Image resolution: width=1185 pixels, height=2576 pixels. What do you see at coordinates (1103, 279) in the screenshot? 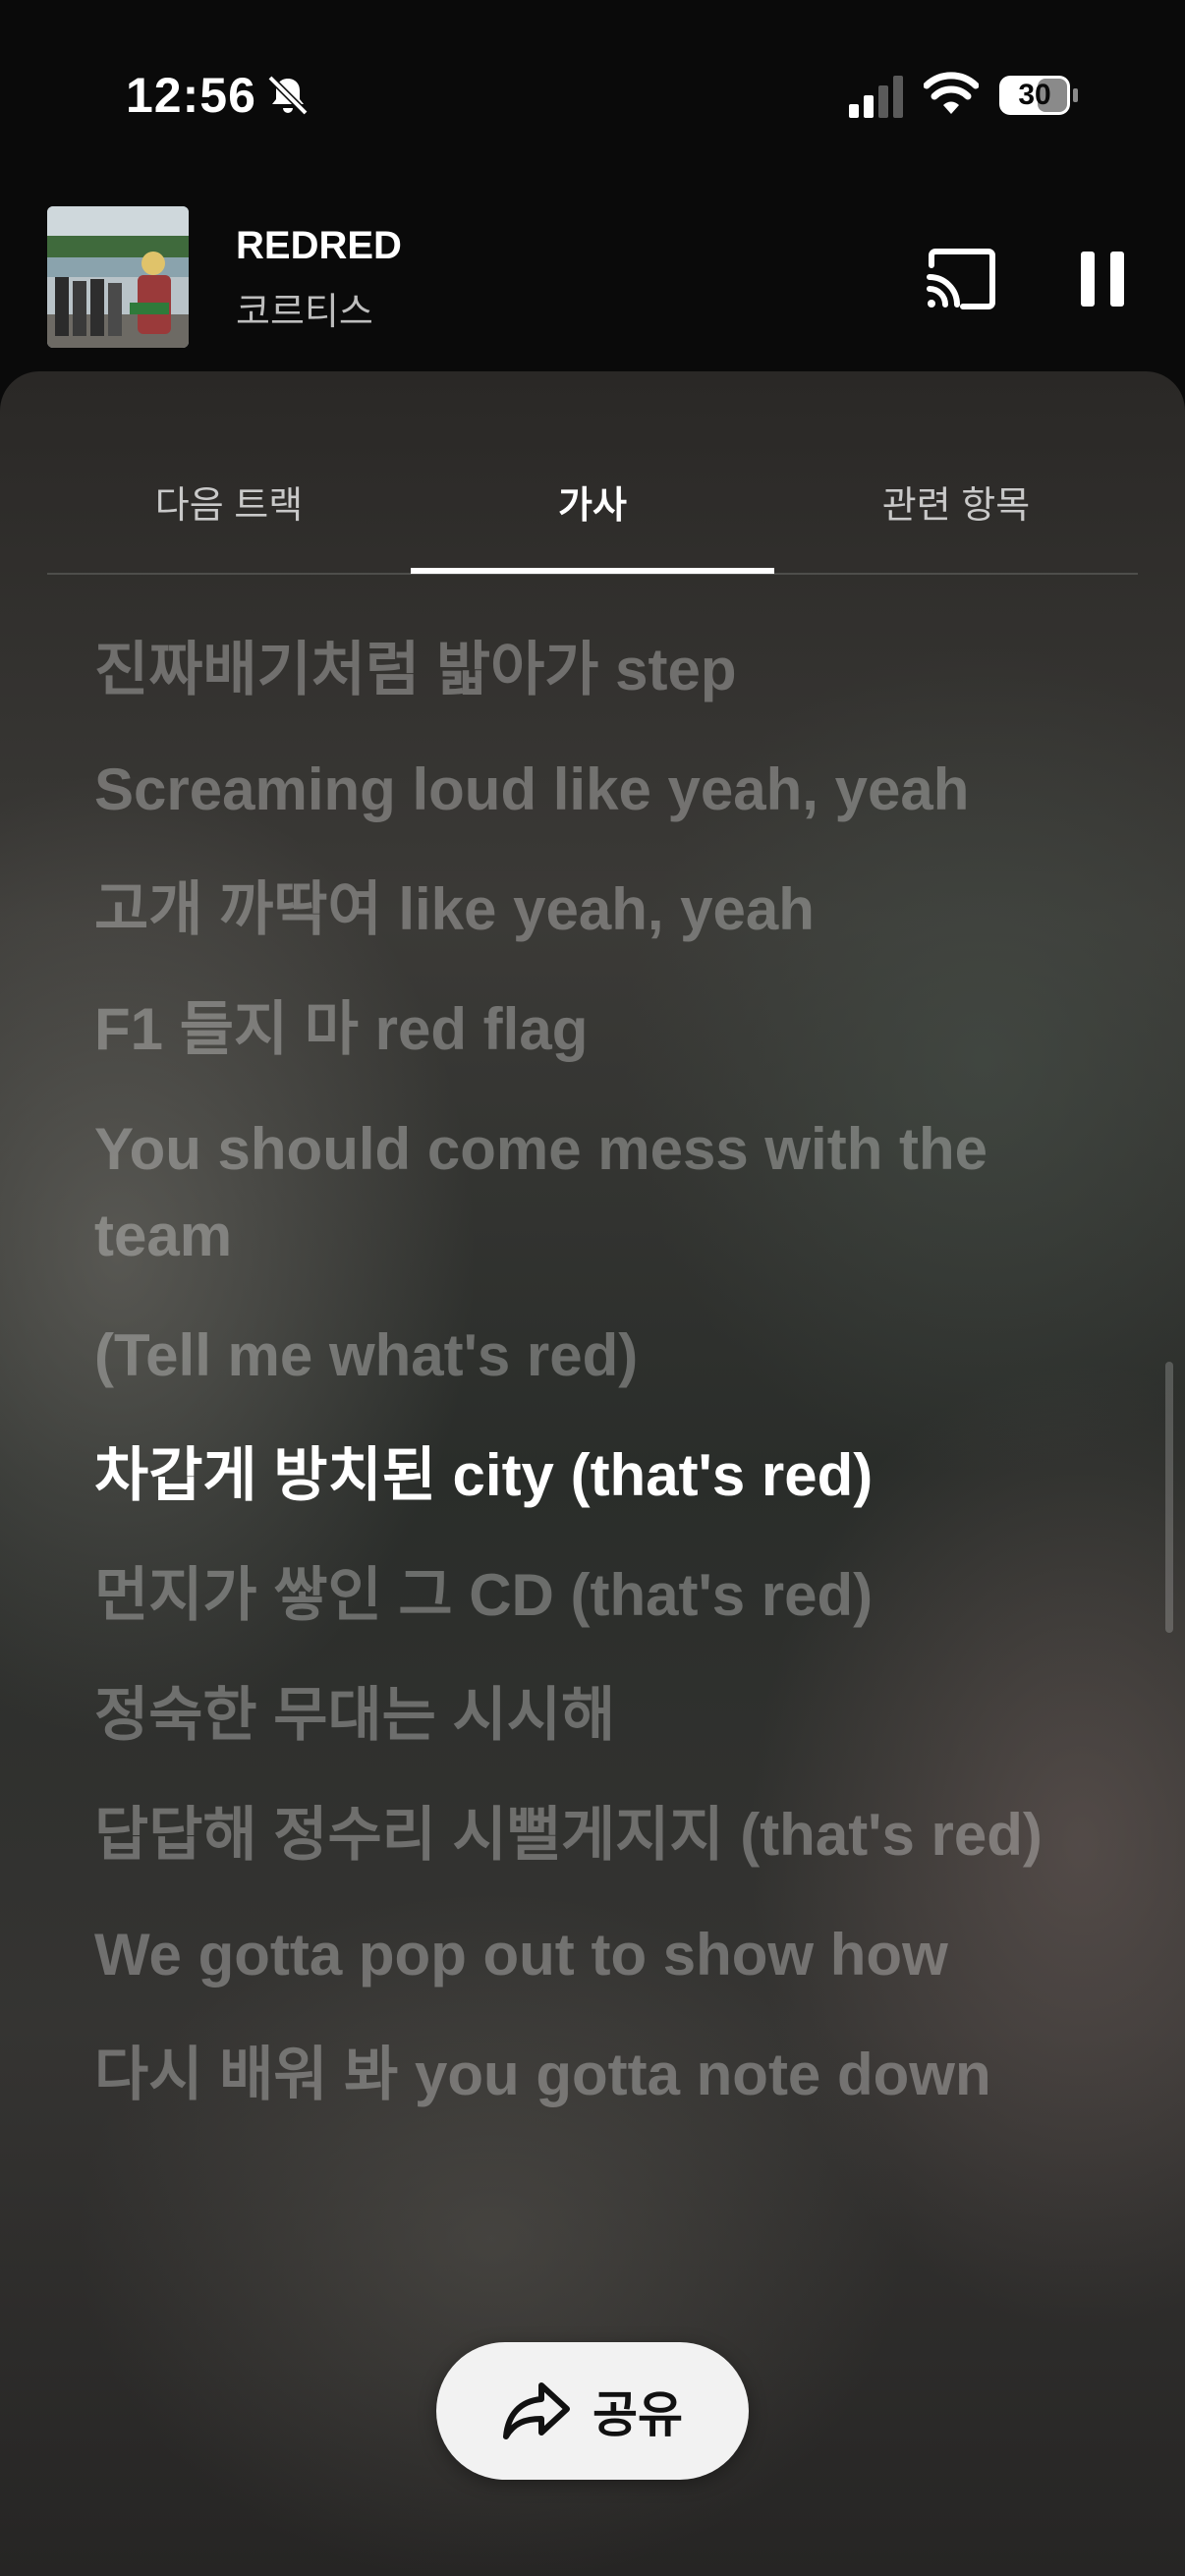
I see `pause-icon` at bounding box center [1103, 279].